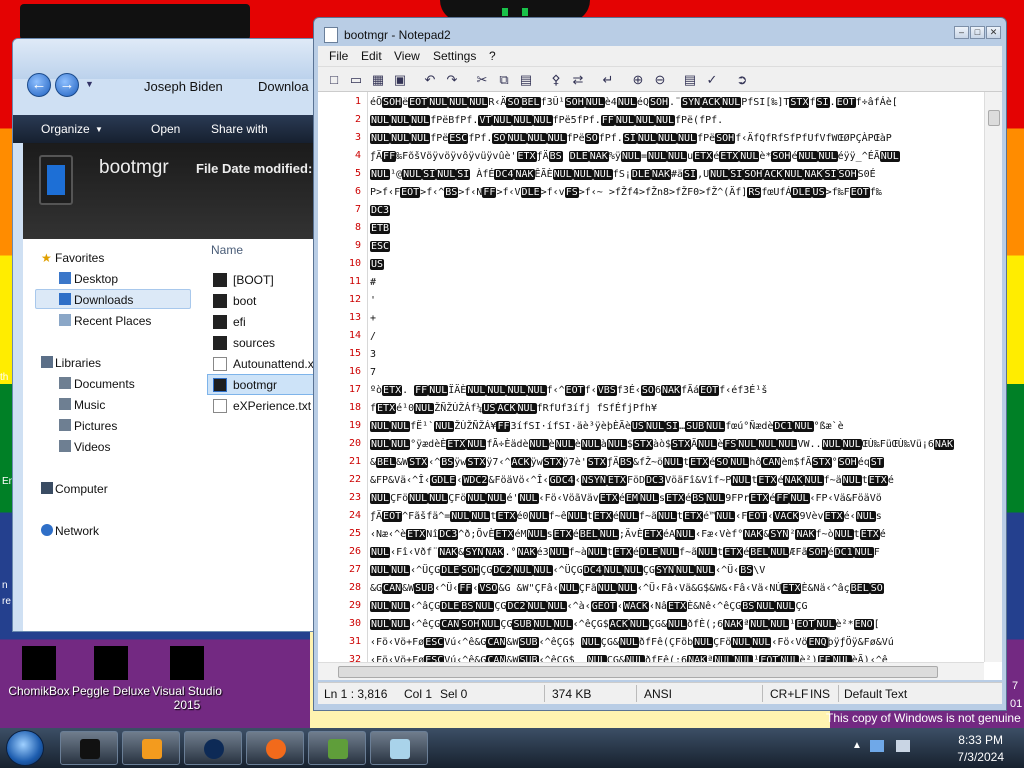  Describe the element at coordinates (608, 80) in the screenshot. I see `word-wrap-icon: ↵` at that location.